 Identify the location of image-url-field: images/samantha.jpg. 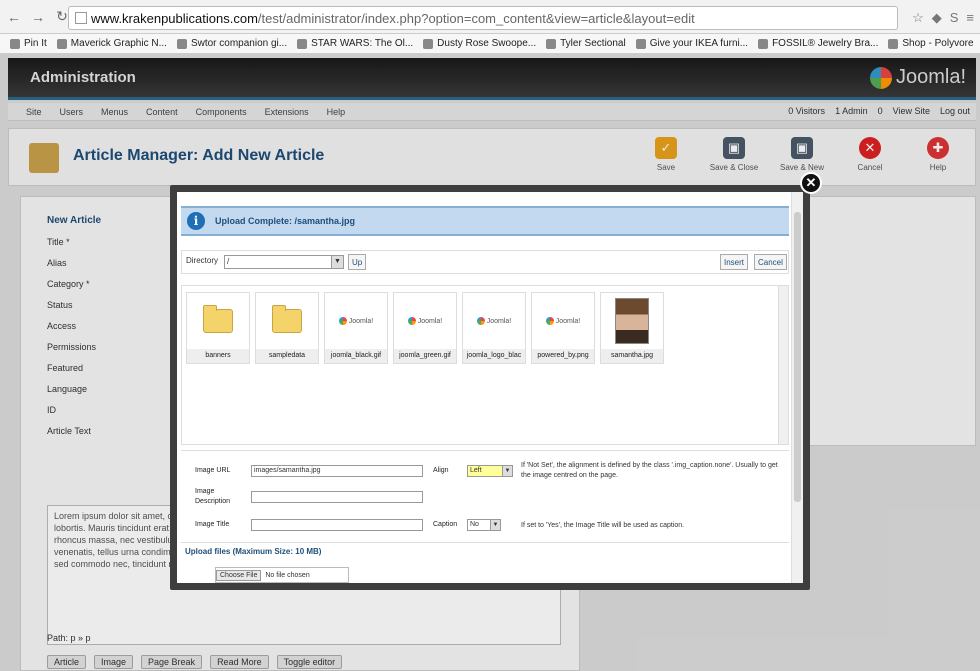
(337, 471).